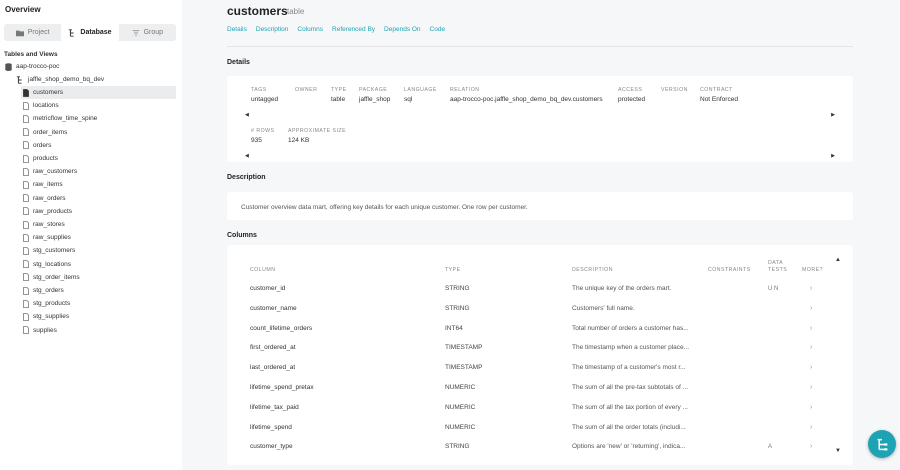 This screenshot has width=900, height=470. Describe the element at coordinates (353, 29) in the screenshot. I see `nav-referenced-by: Referenced By` at that location.